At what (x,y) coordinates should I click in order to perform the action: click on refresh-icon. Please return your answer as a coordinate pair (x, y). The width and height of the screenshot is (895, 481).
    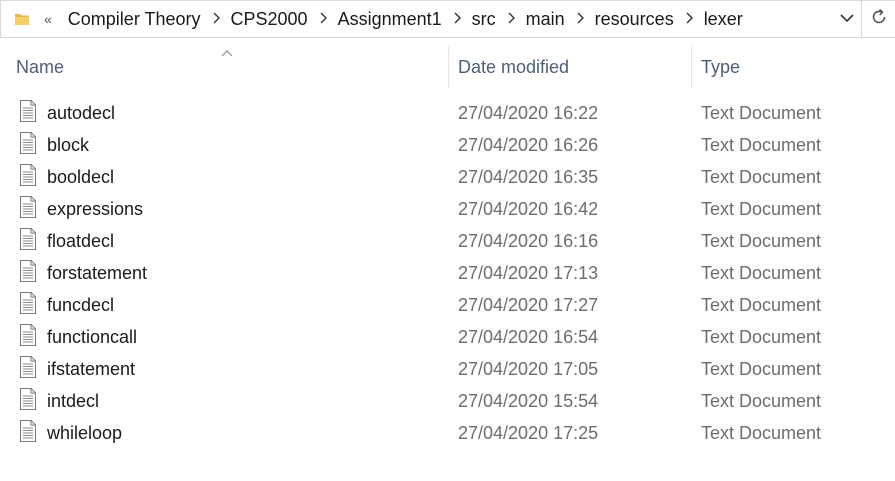
    Looking at the image, I should click on (879, 19).